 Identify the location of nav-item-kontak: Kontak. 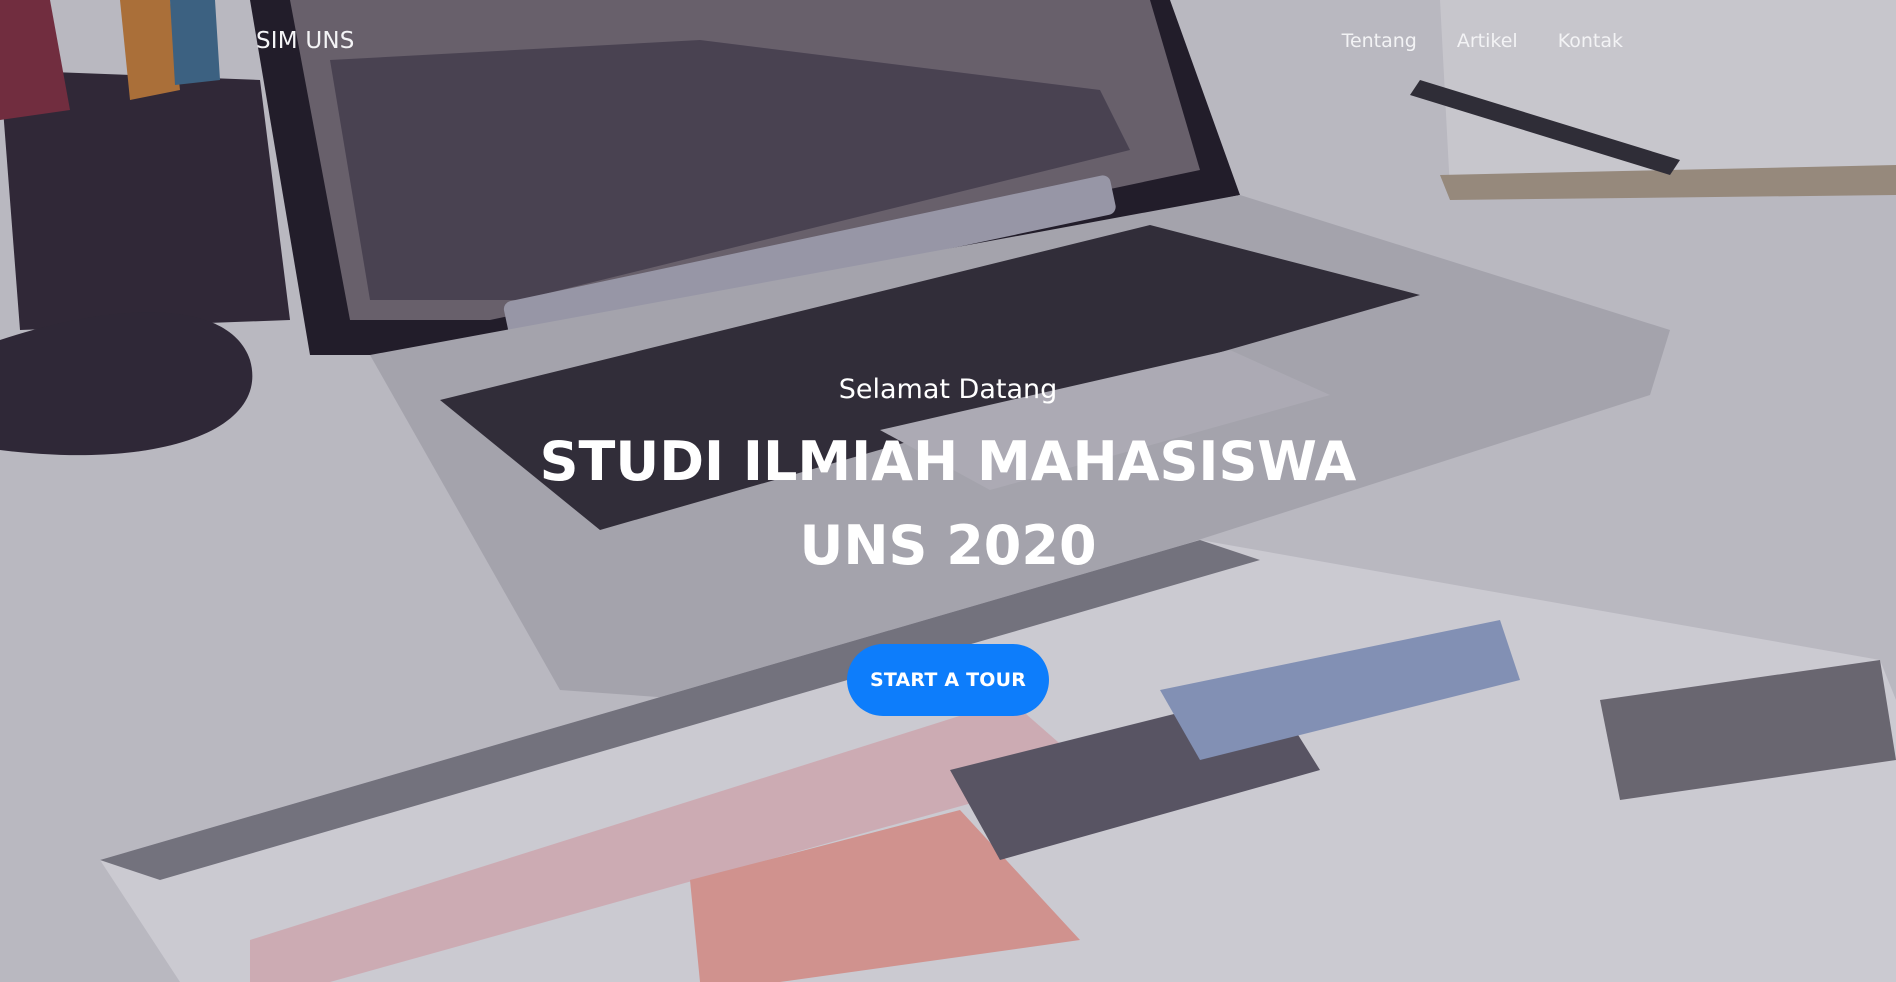
(1590, 41).